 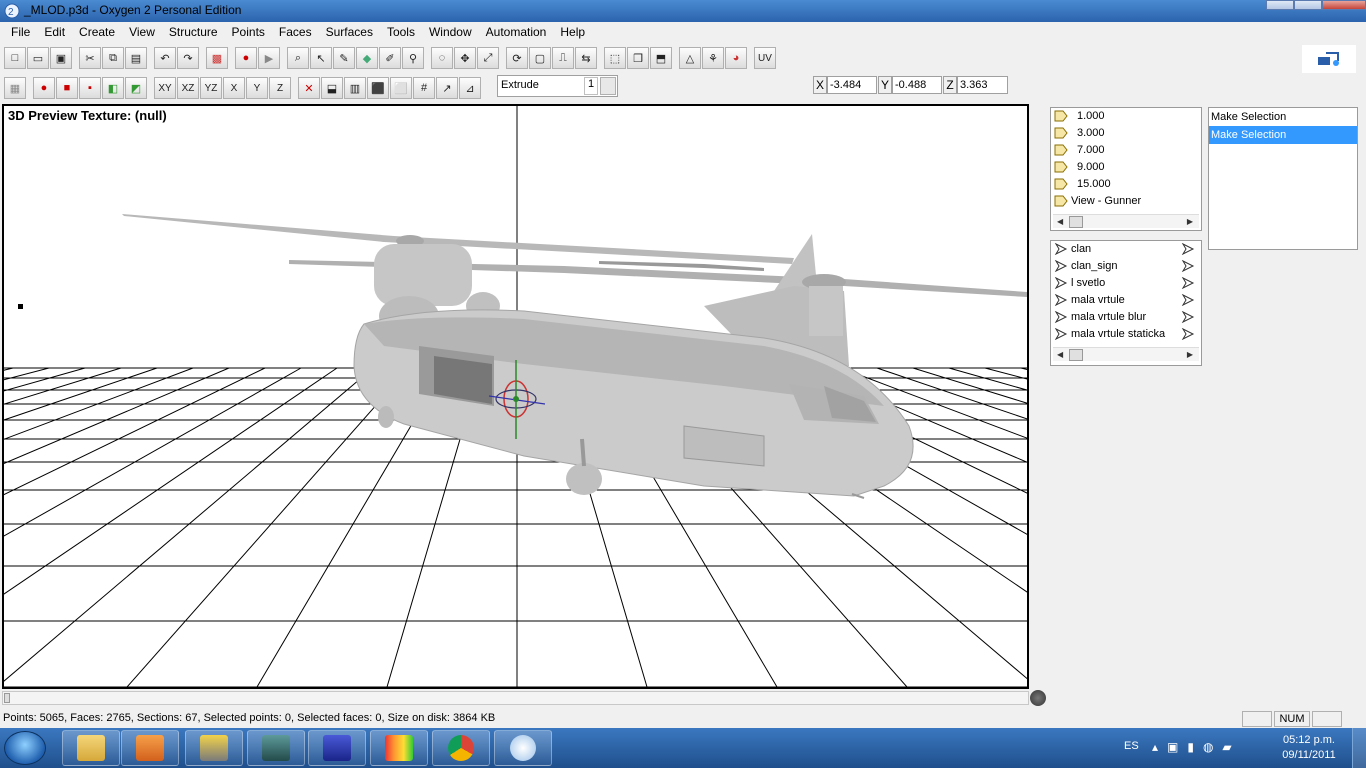 I want to click on start-button, so click(x=25, y=748).